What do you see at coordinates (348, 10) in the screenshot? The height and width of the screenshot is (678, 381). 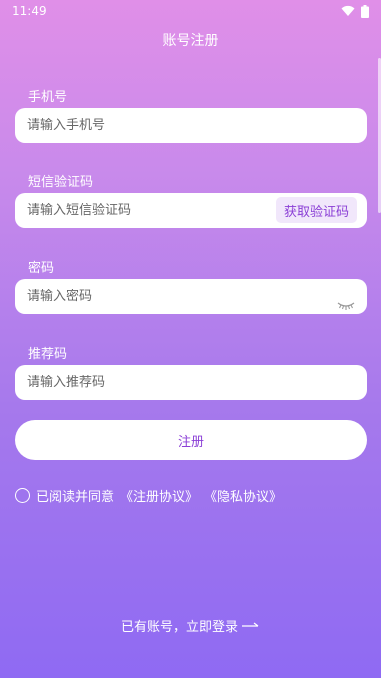 I see `wifi-icon` at bounding box center [348, 10].